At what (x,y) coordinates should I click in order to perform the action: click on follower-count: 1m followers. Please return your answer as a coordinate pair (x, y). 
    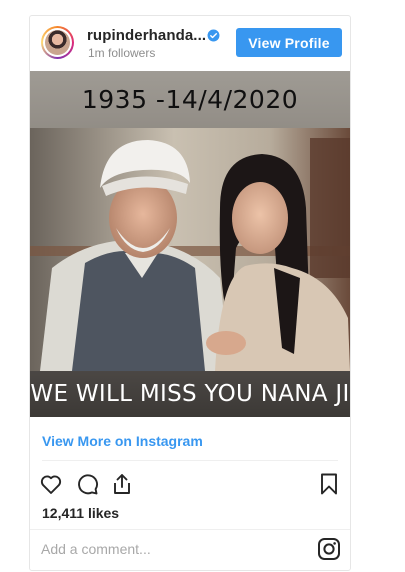
    Looking at the image, I should click on (122, 53).